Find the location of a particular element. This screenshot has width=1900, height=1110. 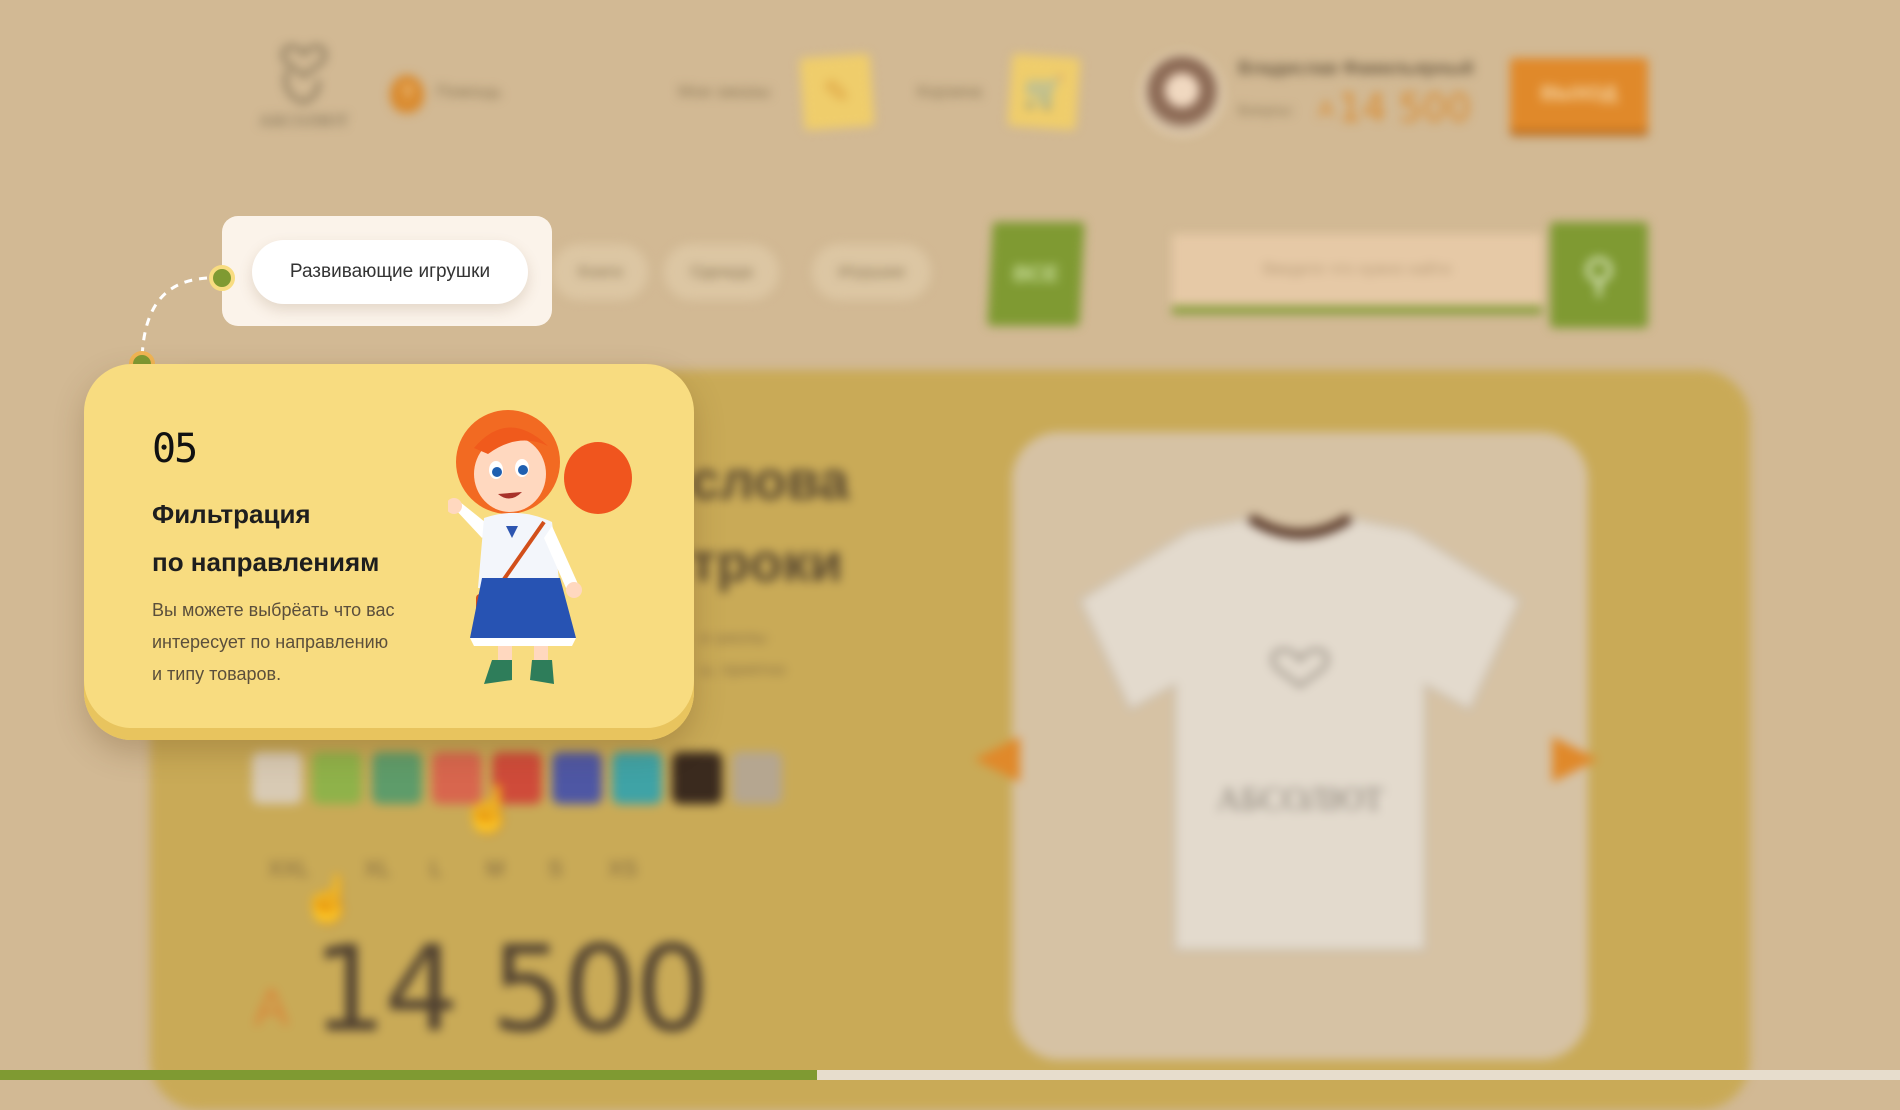

size-option: XL is located at coordinates (377, 869).